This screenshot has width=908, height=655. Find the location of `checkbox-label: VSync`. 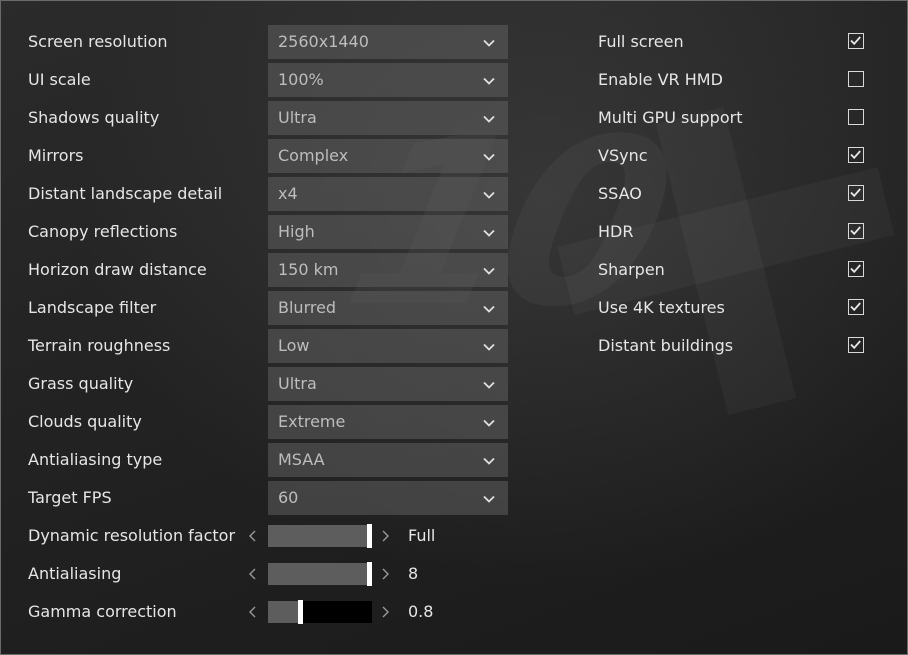

checkbox-label: VSync is located at coordinates (623, 155).